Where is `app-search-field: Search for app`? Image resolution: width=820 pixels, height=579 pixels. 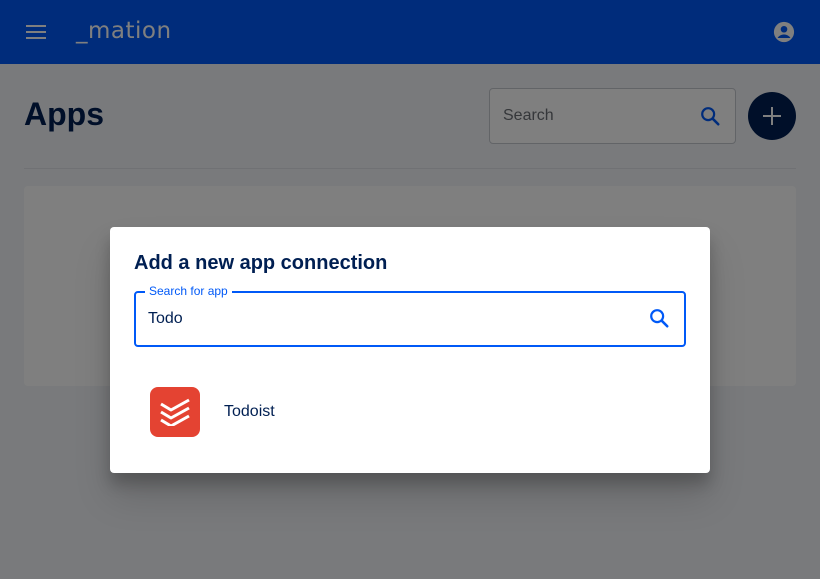 app-search-field: Search for app is located at coordinates (410, 315).